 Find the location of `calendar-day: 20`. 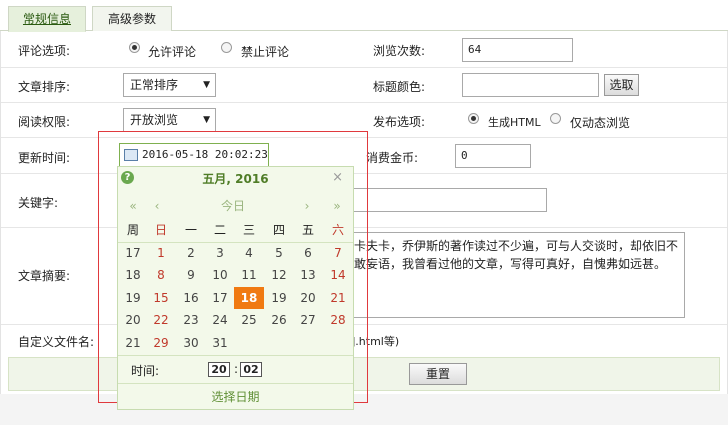

calendar-day: 20 is located at coordinates (308, 298).